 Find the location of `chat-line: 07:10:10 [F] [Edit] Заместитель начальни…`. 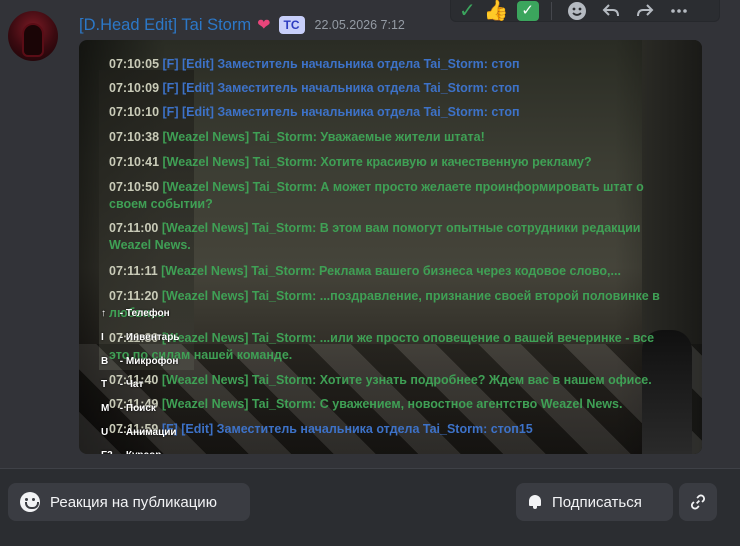

chat-line: 07:10:10 [F] [Edit] Заместитель начальни… is located at coordinates (399, 112).